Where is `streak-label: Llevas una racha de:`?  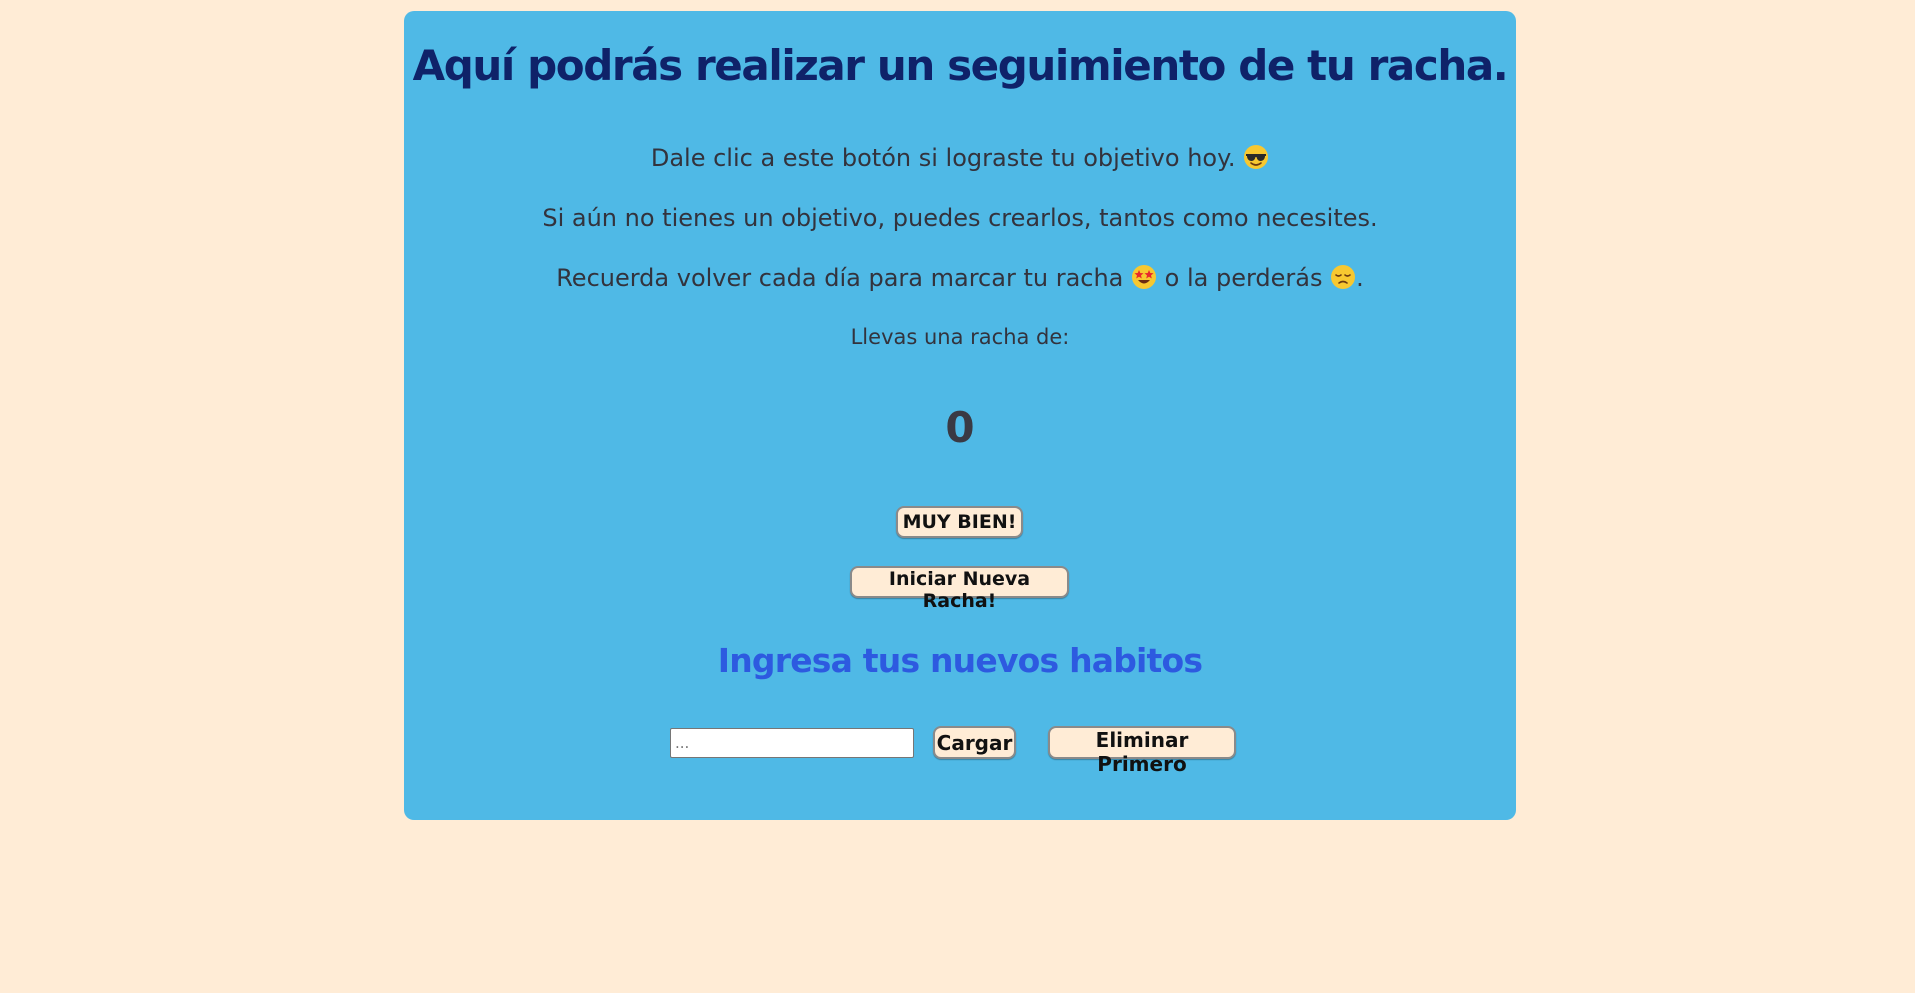
streak-label: Llevas una racha de: is located at coordinates (960, 337).